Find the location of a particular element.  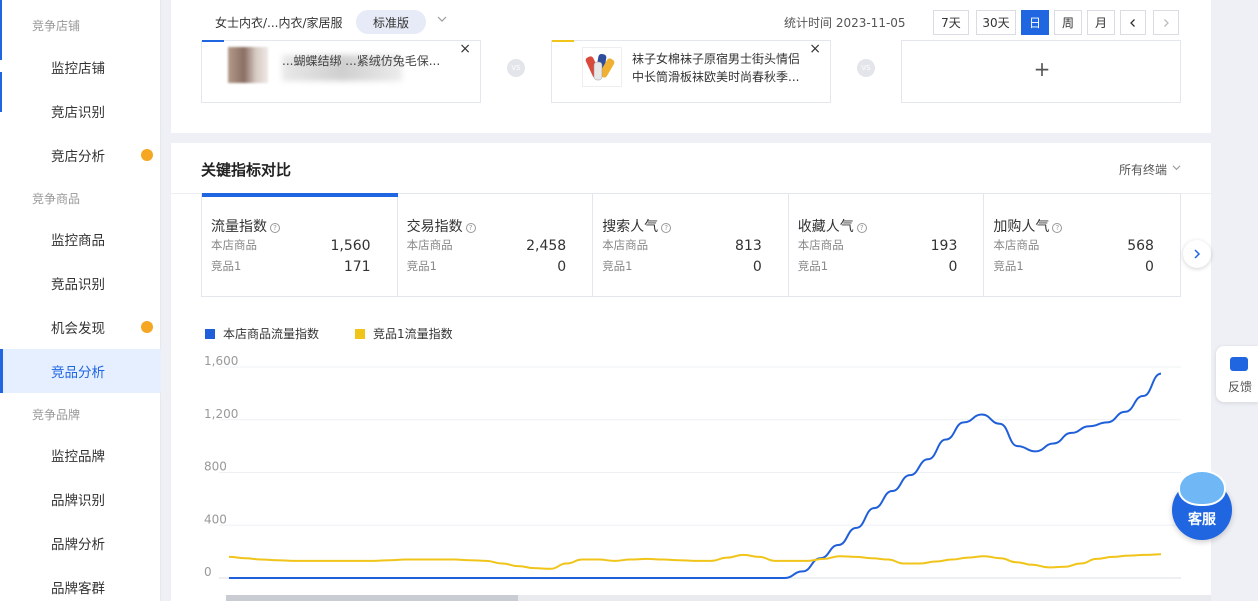

socks-image is located at coordinates (600, 67).